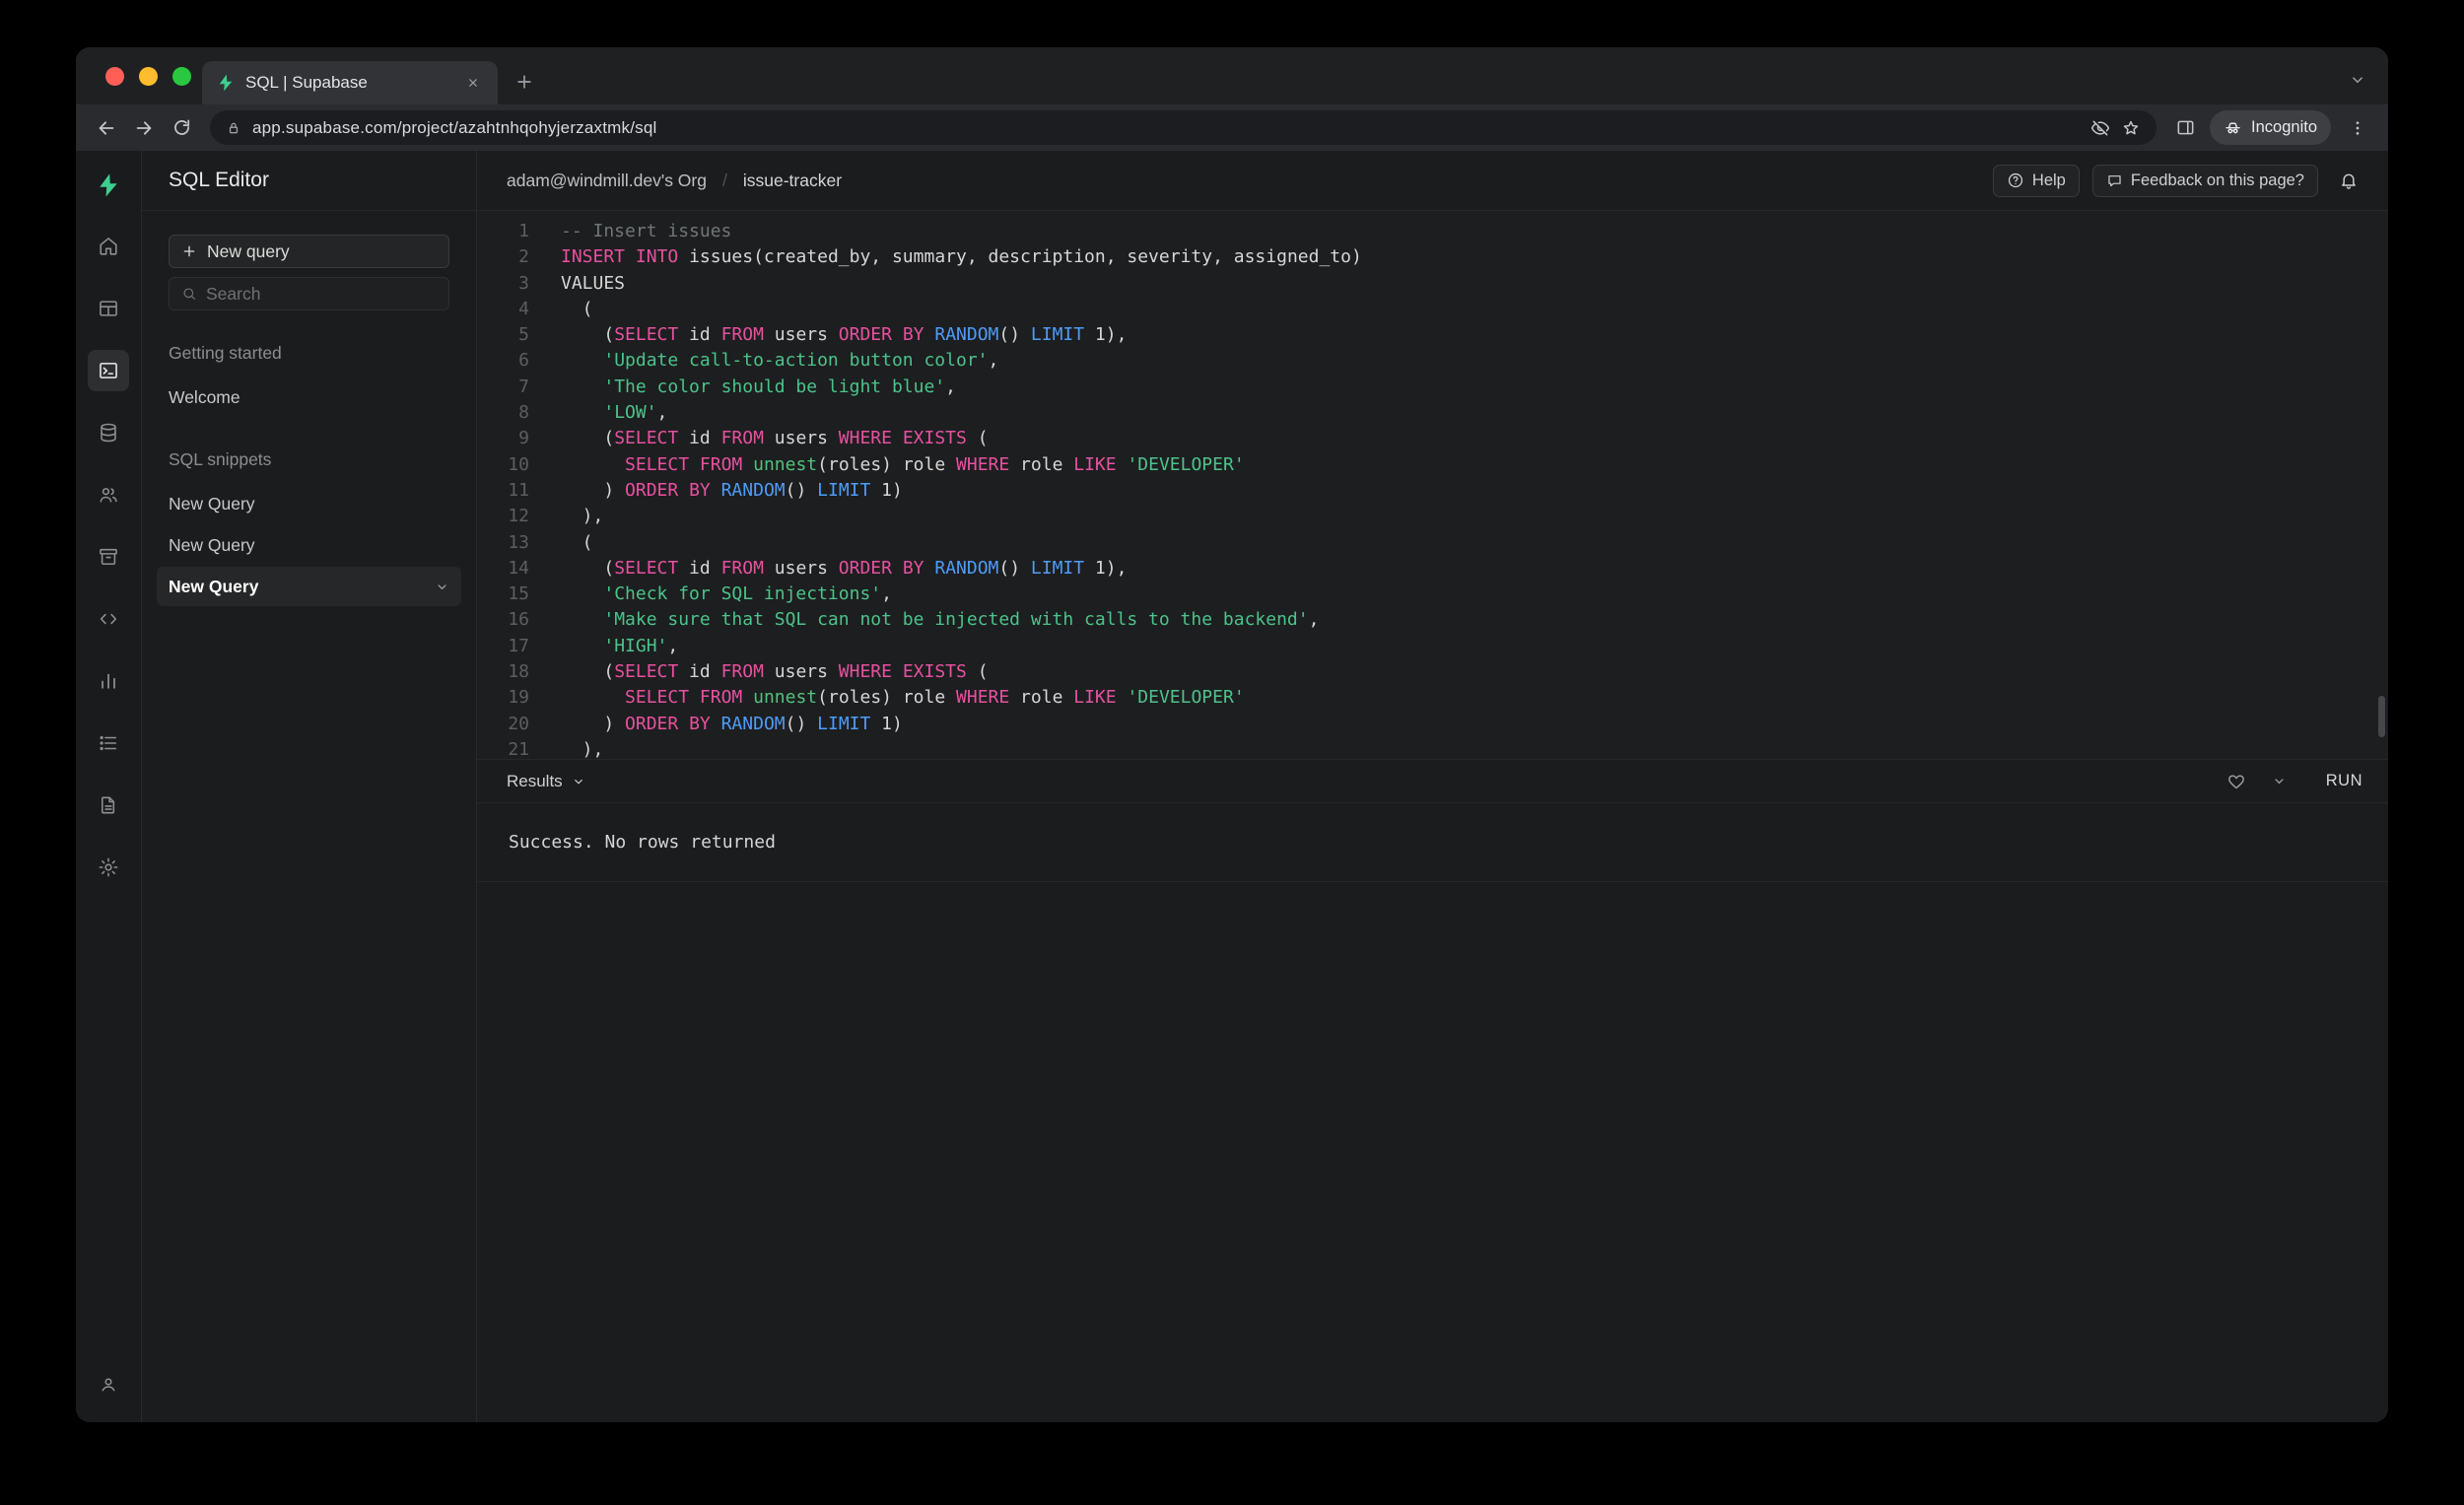  I want to click on api-docs-file-icon, so click(108, 805).